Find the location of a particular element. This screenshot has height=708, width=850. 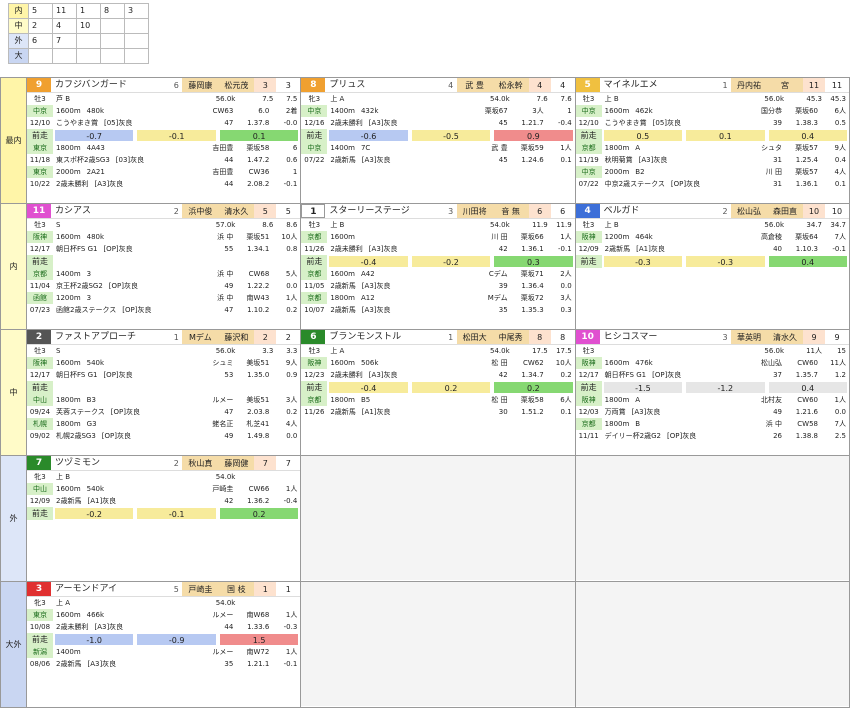

split-bar-3: 0.9 is located at coordinates (533, 135).